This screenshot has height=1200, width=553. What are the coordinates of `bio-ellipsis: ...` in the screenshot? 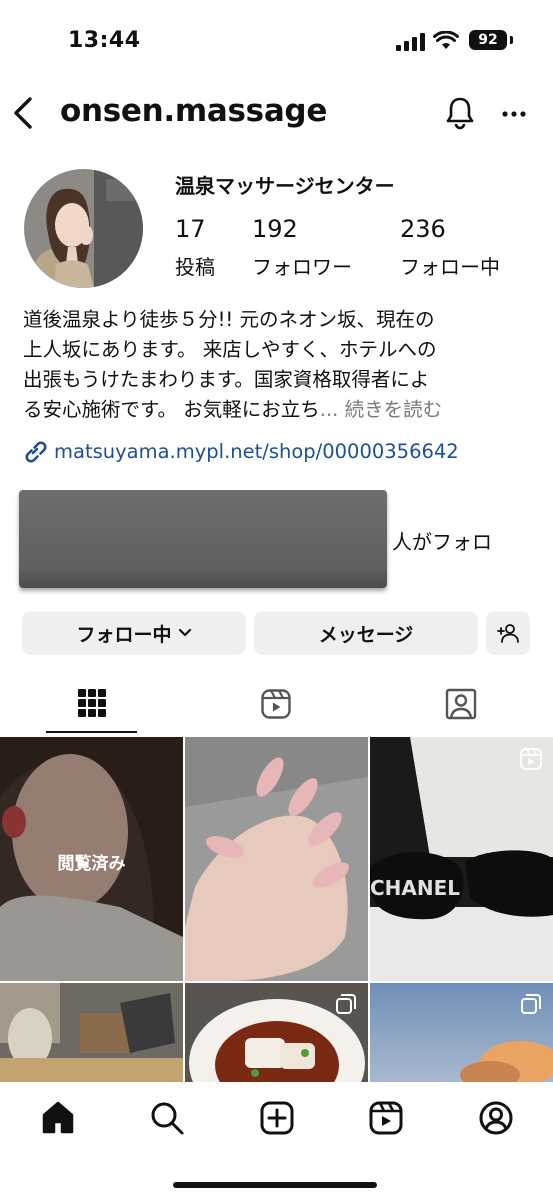 It's located at (329, 409).